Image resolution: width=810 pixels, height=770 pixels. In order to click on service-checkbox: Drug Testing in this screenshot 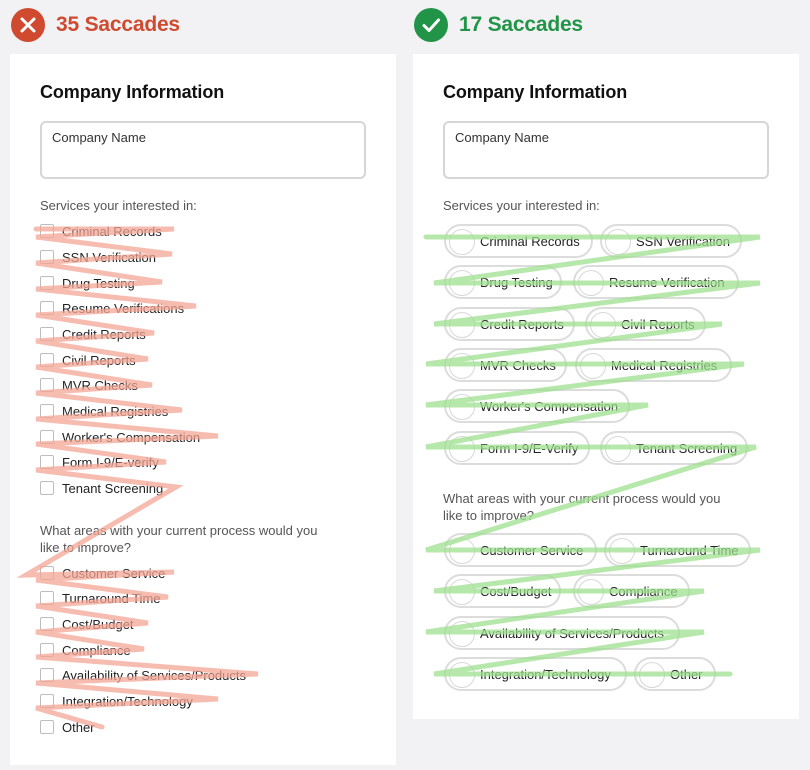, I will do `click(87, 283)`.